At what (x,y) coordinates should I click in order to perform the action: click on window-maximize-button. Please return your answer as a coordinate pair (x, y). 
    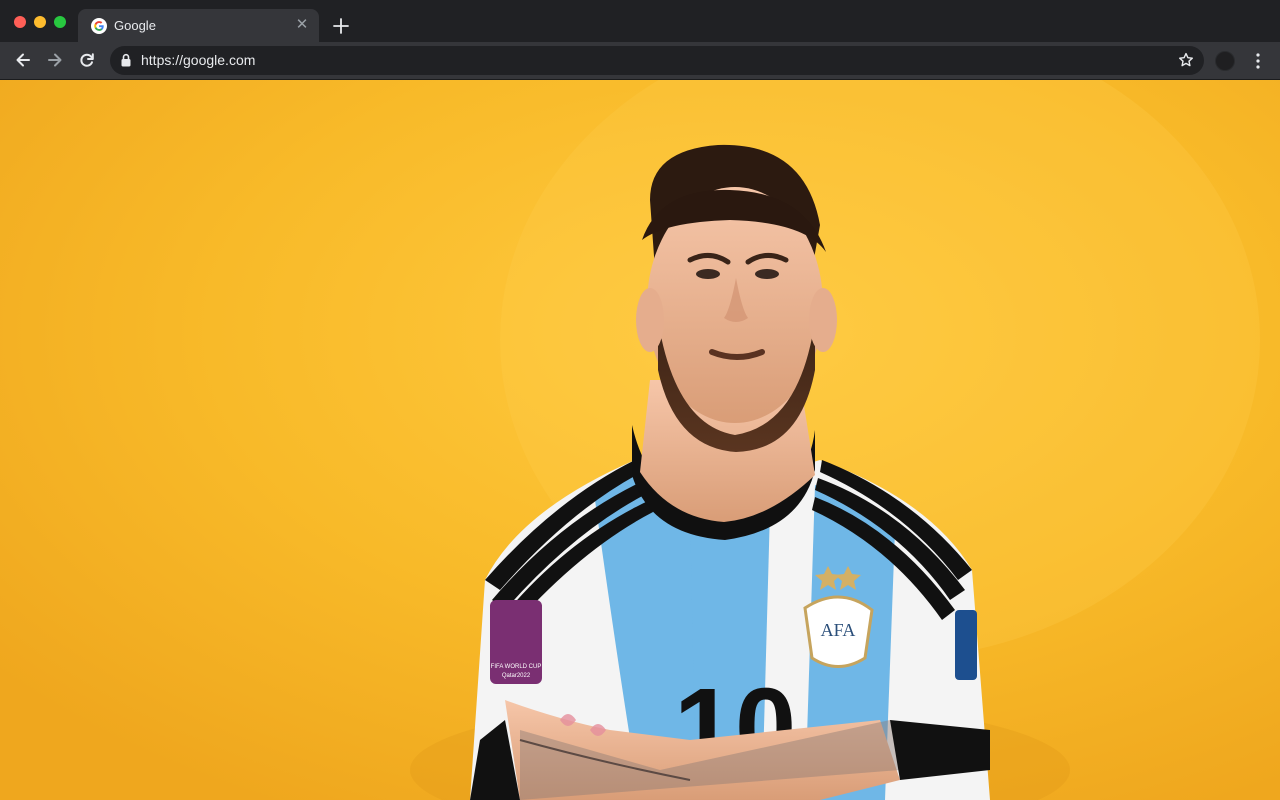
    Looking at the image, I should click on (60, 22).